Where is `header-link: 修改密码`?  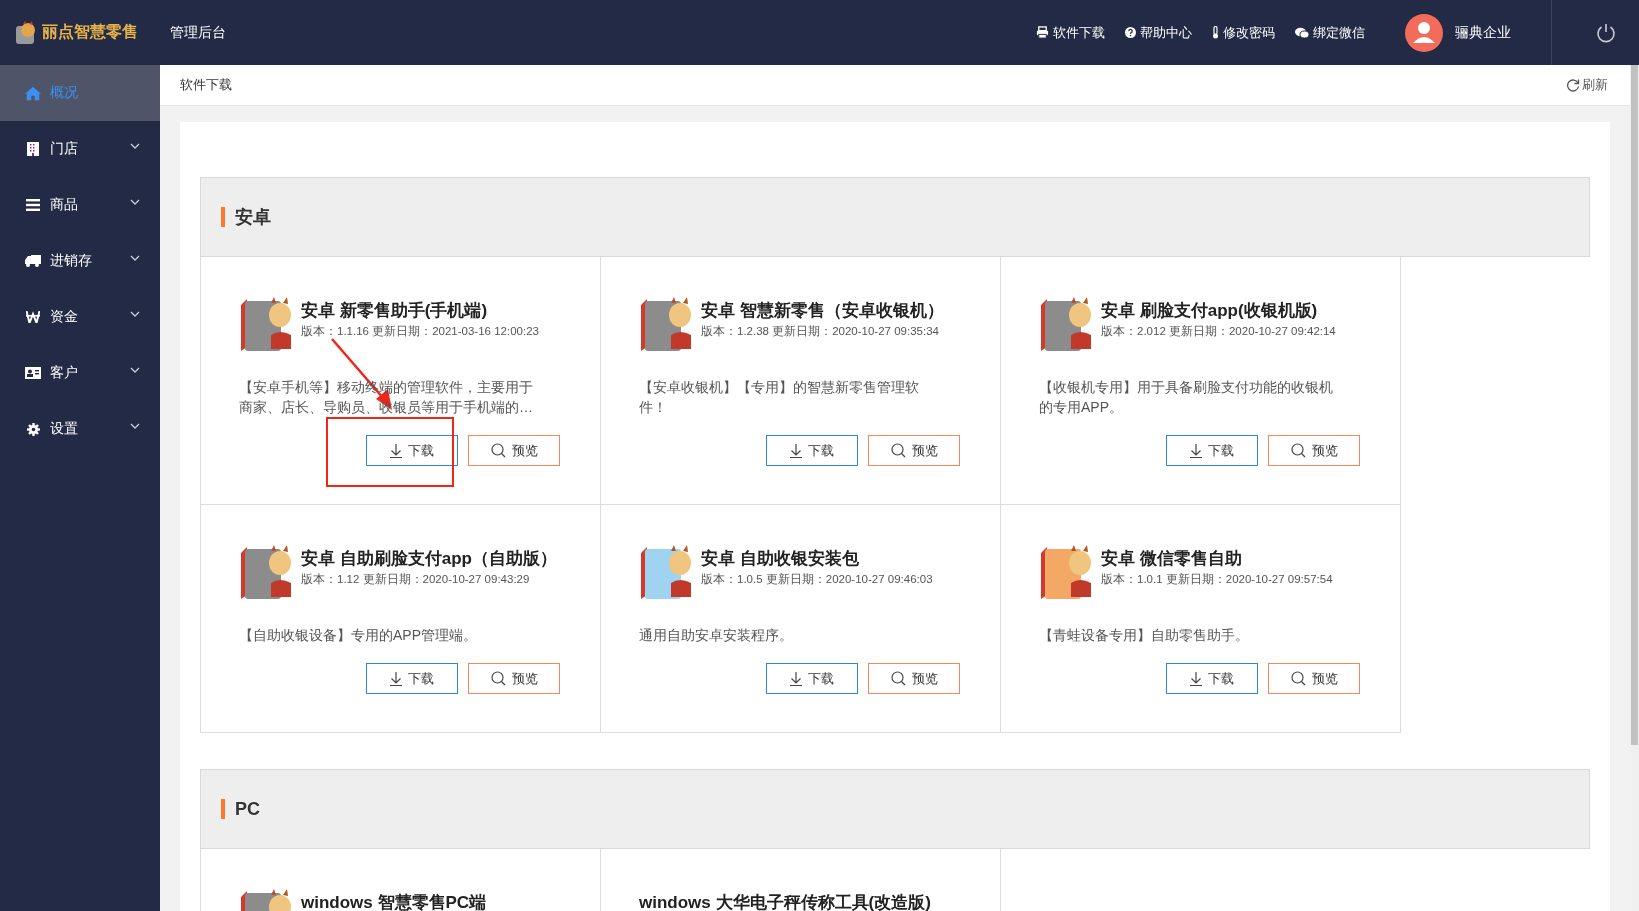
header-link: 修改密码 is located at coordinates (1243, 32).